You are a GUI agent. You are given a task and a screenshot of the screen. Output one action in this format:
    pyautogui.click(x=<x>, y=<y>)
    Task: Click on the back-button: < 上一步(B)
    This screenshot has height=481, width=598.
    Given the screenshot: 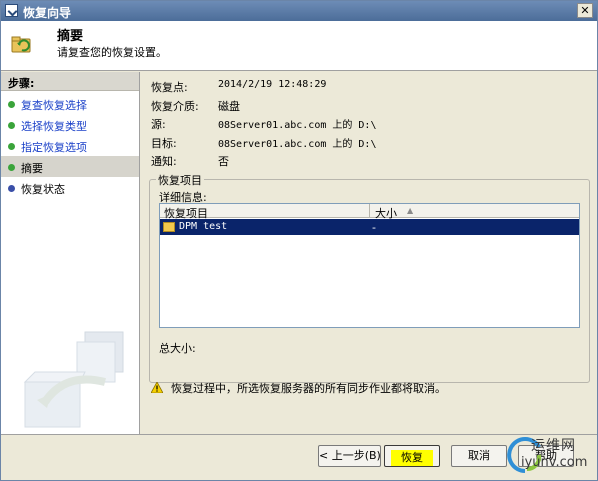 What is the action you would take?
    pyautogui.click(x=349, y=456)
    